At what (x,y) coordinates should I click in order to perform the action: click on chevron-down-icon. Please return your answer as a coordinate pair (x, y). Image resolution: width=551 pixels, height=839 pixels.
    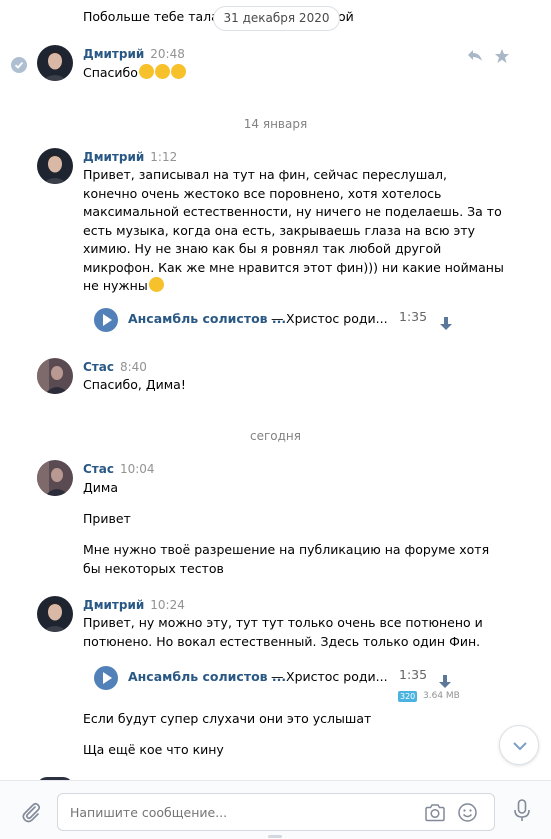
    Looking at the image, I should click on (520, 746).